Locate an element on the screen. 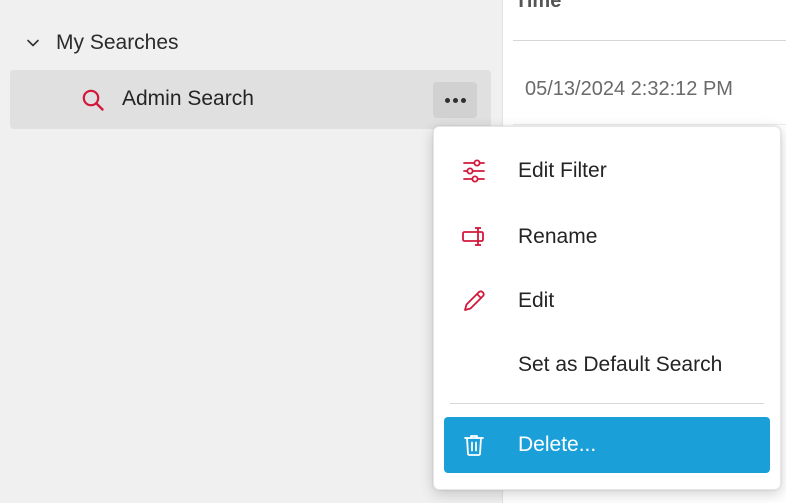 The height and width of the screenshot is (503, 786). group-label: My Searches is located at coordinates (117, 42).